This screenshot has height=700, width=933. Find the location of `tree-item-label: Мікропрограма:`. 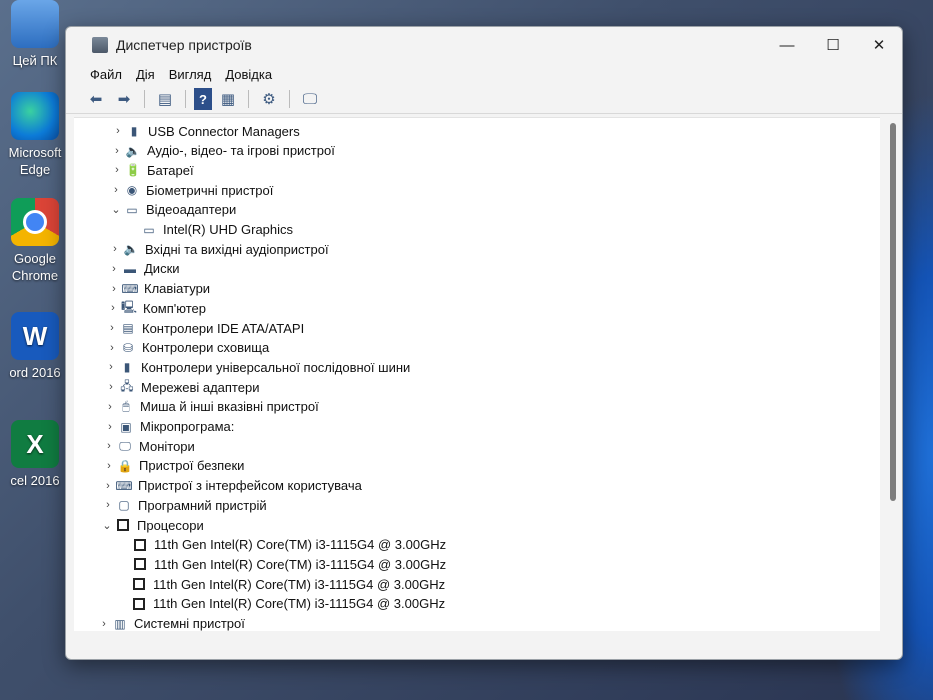

tree-item-label: Мікропрограма: is located at coordinates (187, 426).